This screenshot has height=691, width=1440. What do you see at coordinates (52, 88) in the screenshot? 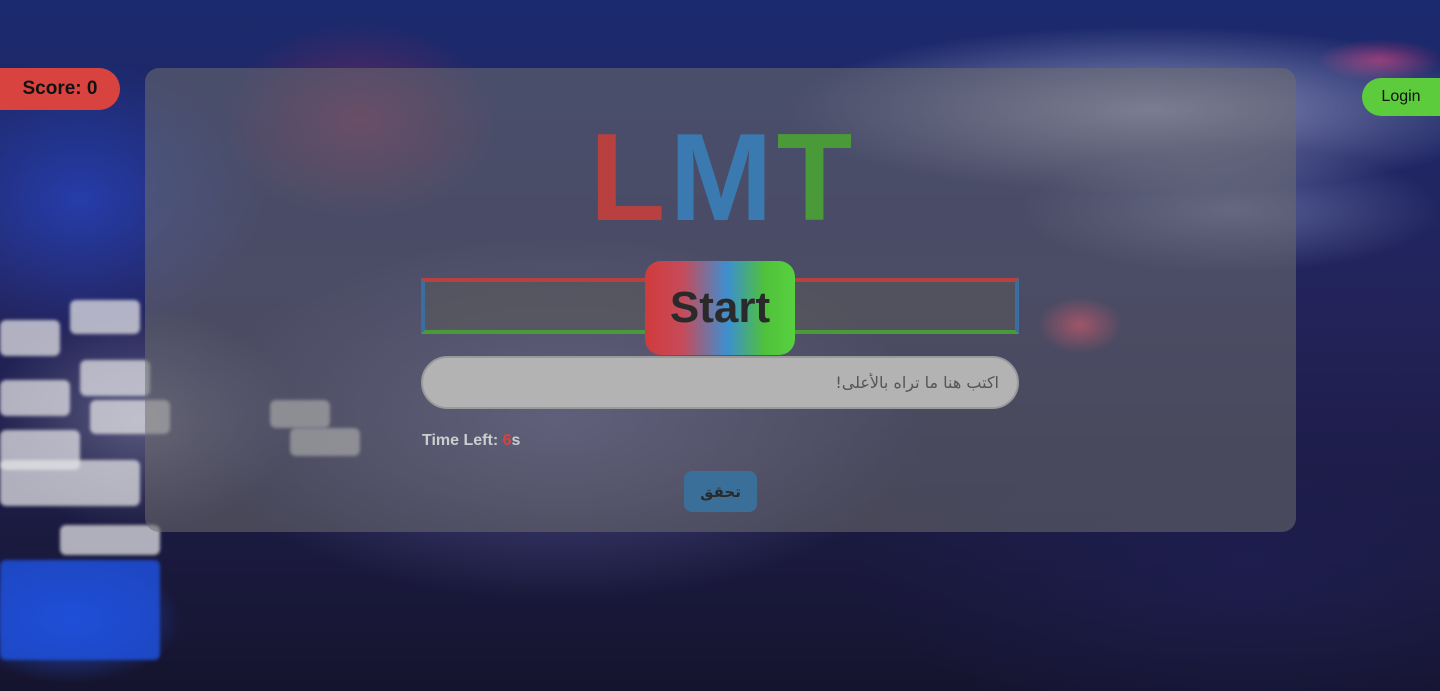
I see `score-label: Score:` at bounding box center [52, 88].